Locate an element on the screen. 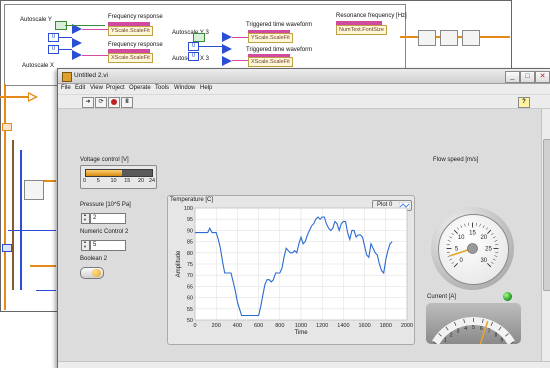 Image resolution: width=550 pixels, height=368 pixels. x-tick-label: 200 is located at coordinates (216, 326).